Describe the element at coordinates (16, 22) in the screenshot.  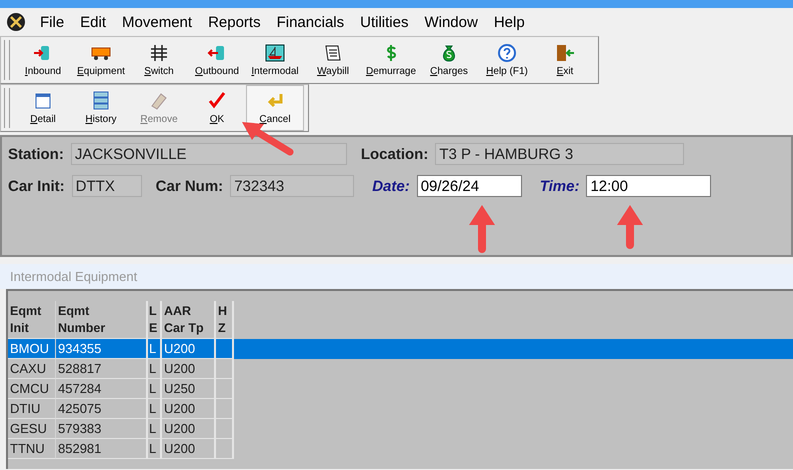
I see `crossing-logo-icon` at that location.